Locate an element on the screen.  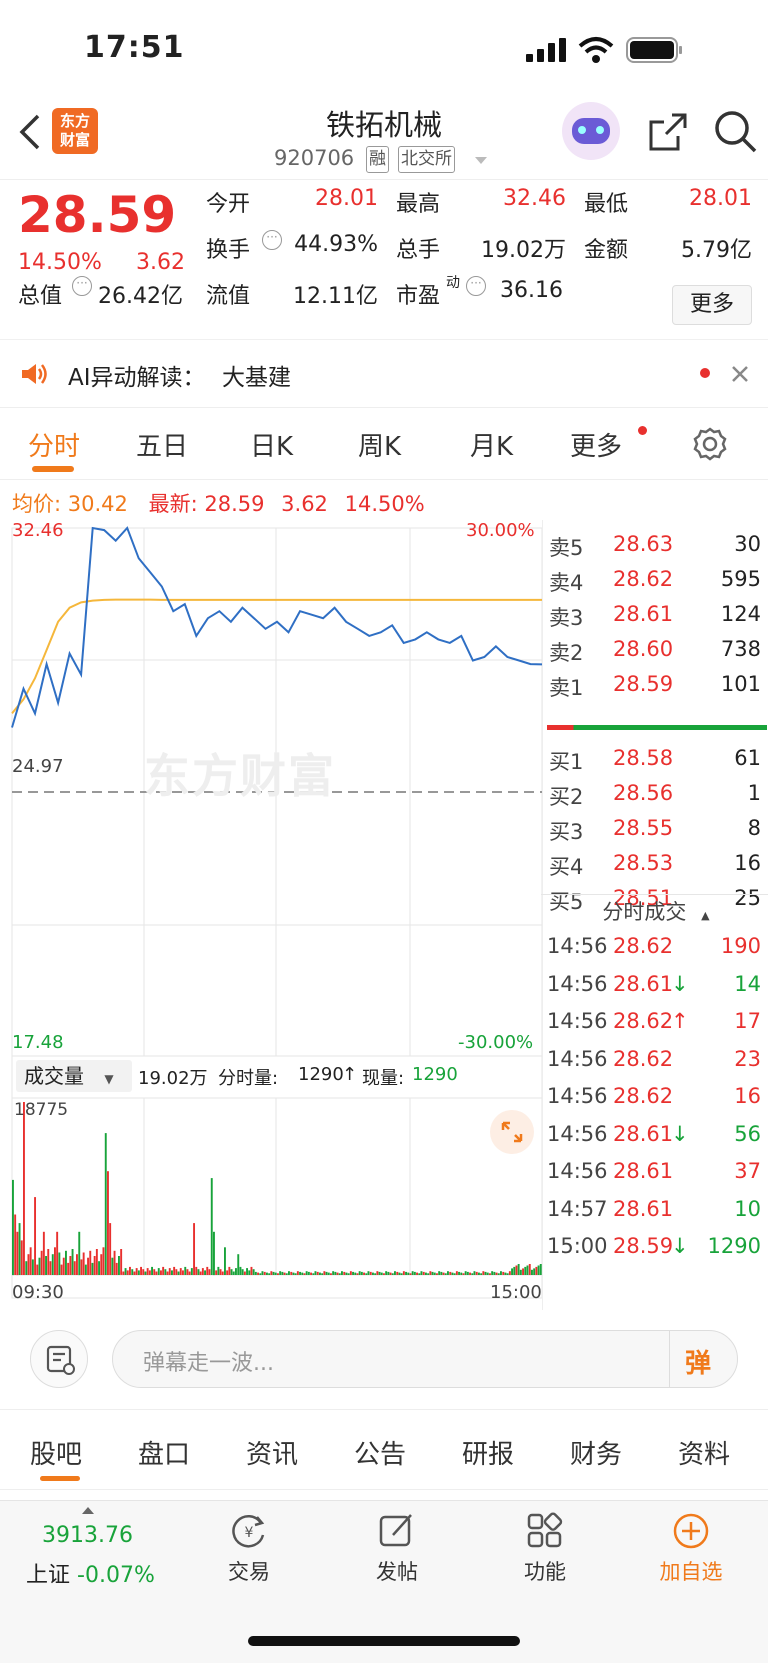
sell-row: 卖5 28.63 30 is located at coordinates (655, 547).